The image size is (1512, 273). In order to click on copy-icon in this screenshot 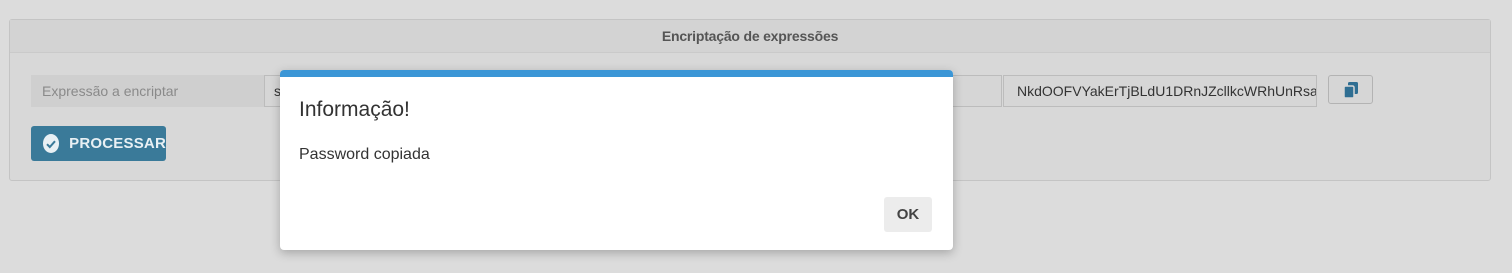, I will do `click(1350, 90)`.